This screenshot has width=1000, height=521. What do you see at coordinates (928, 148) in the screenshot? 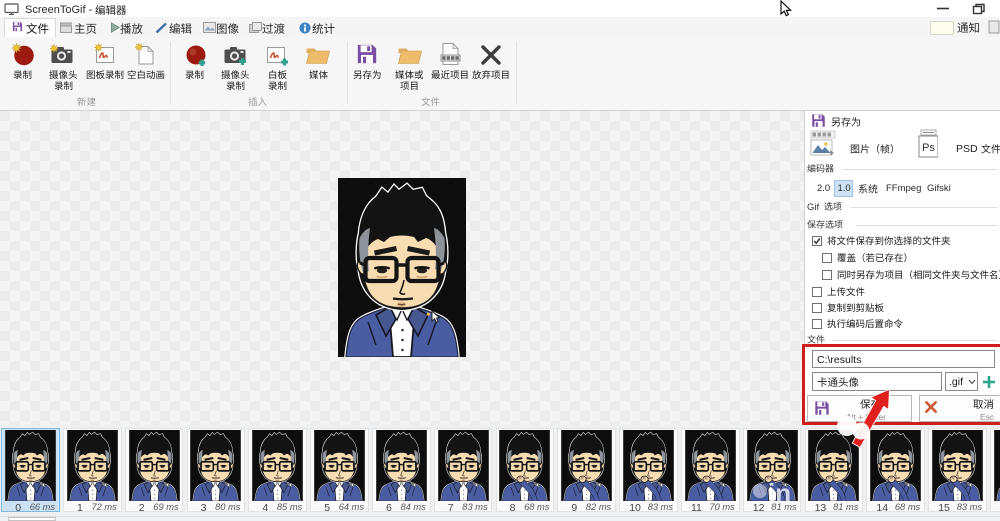
I see `svg-text: Ps` at bounding box center [928, 148].